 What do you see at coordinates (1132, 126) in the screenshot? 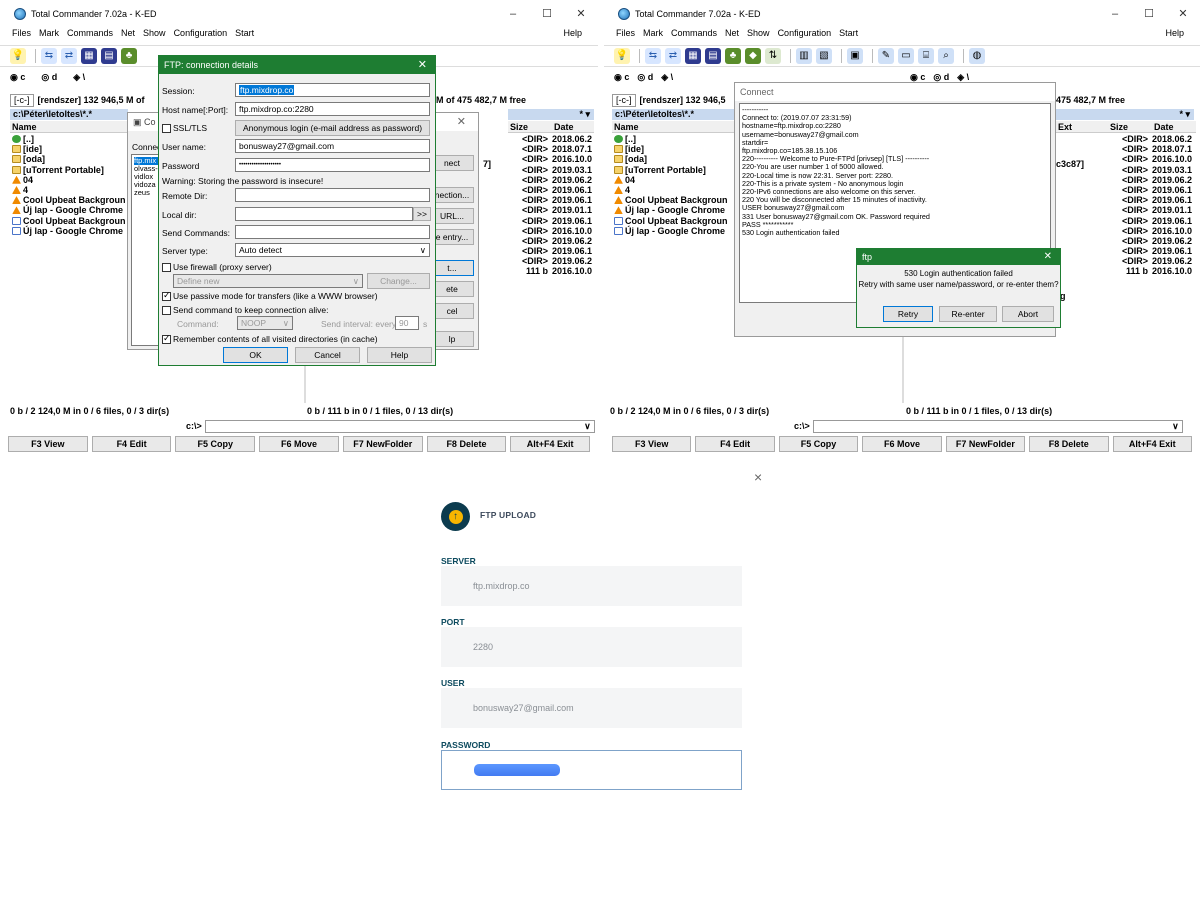
I see `col-size: Size` at bounding box center [1132, 126].